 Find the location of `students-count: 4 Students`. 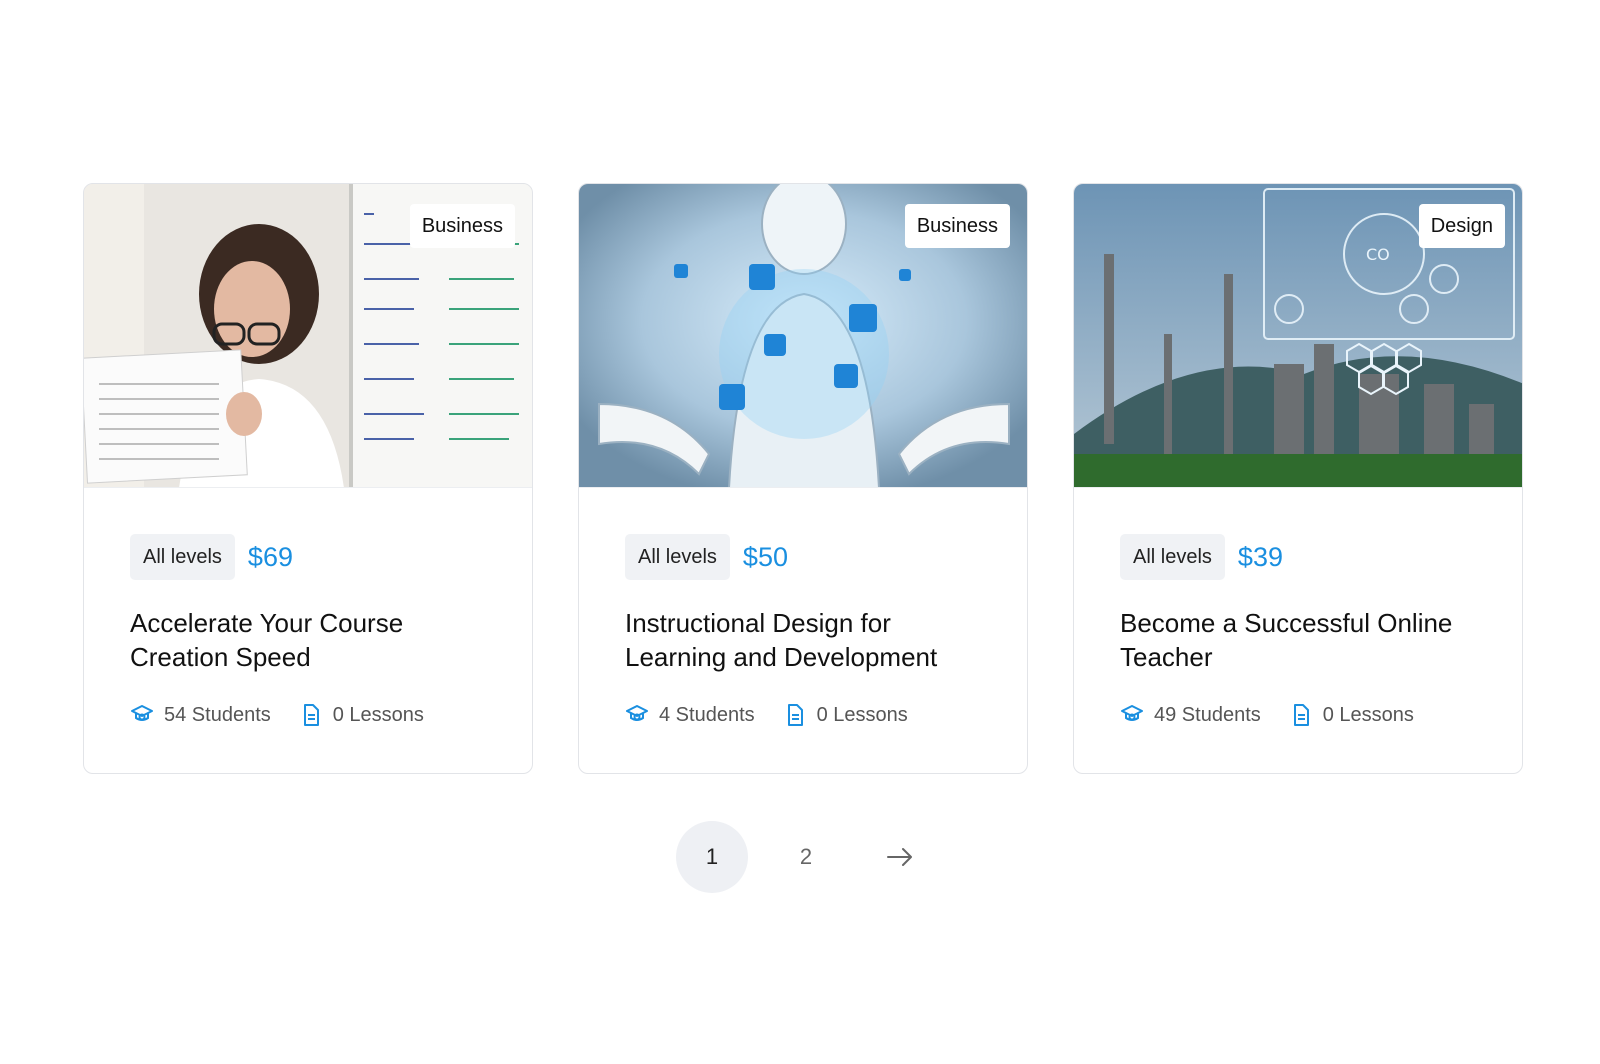

students-count: 4 Students is located at coordinates (690, 715).